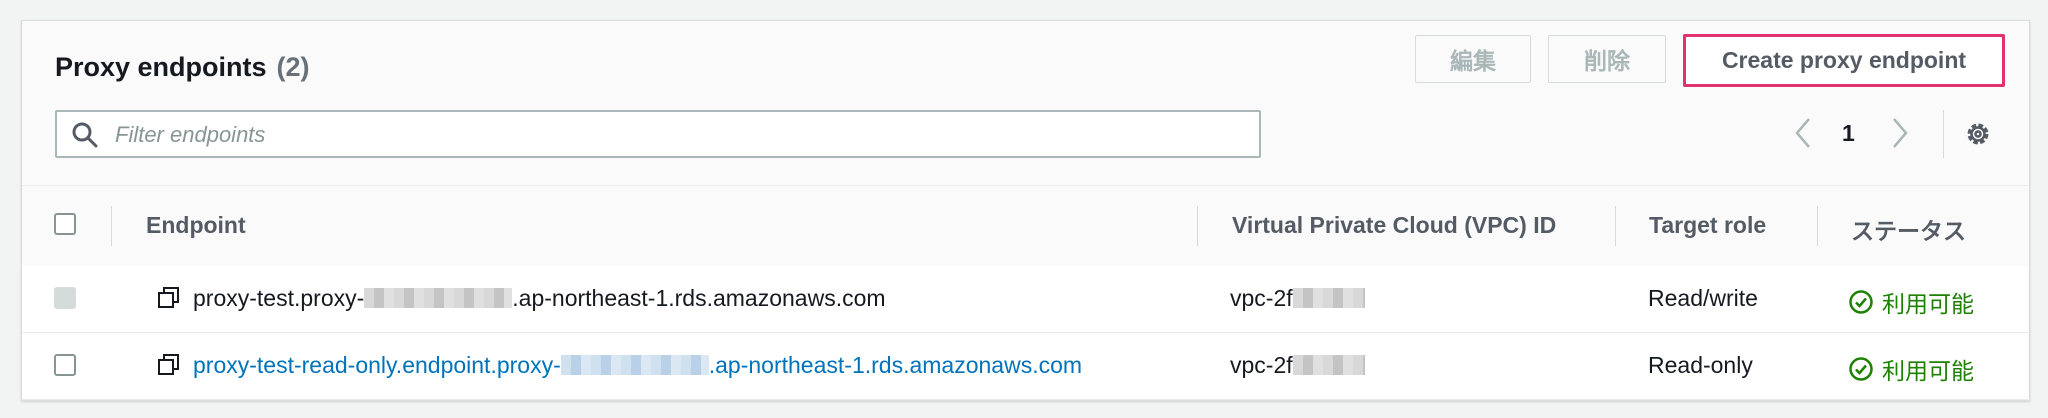 The width and height of the screenshot is (2048, 418). I want to click on column-header-target-role: Target role, so click(1707, 225).